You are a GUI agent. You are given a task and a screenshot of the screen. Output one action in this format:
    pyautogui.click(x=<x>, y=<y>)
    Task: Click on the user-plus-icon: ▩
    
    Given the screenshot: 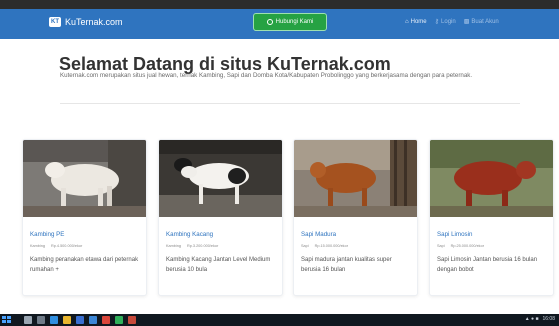 What is the action you would take?
    pyautogui.click(x=466, y=22)
    